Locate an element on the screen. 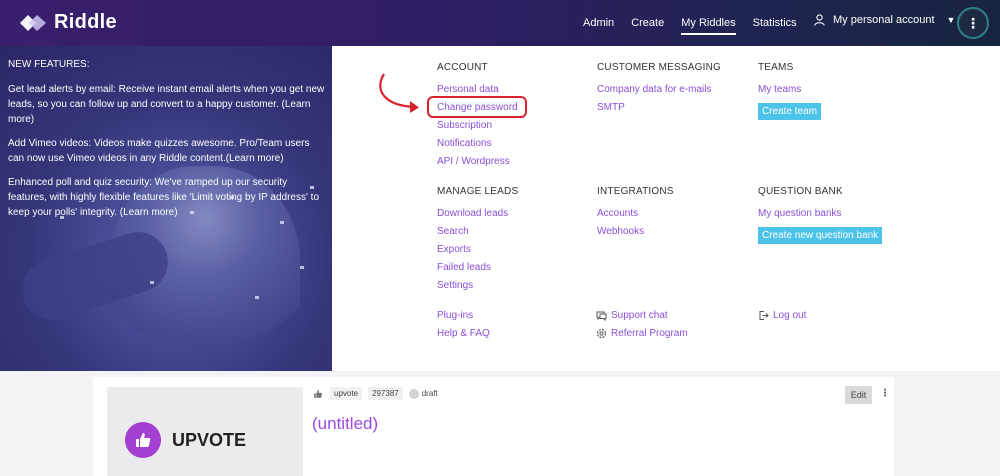 This screenshot has width=1000, height=476. user-icon is located at coordinates (819, 20).